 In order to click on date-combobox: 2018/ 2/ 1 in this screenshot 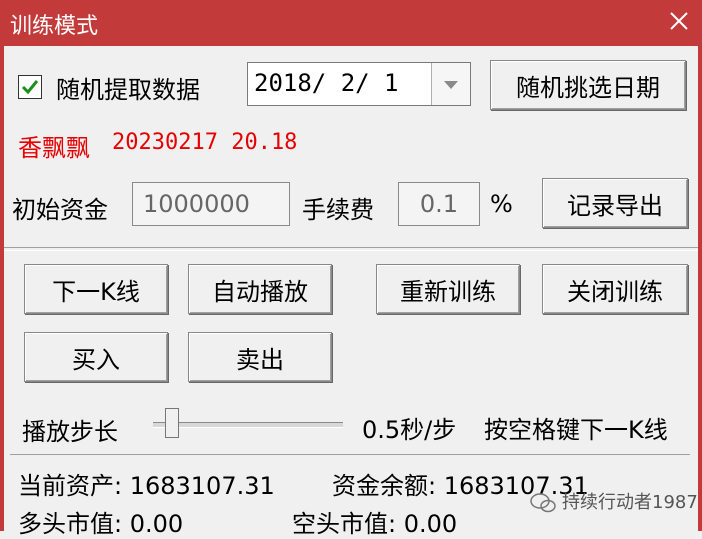, I will do `click(359, 84)`.